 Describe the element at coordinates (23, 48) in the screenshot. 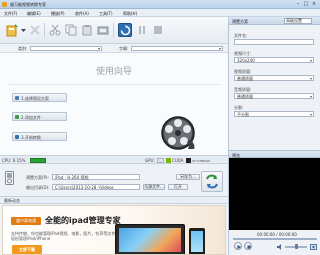

I see `category-label: 类别:` at that location.